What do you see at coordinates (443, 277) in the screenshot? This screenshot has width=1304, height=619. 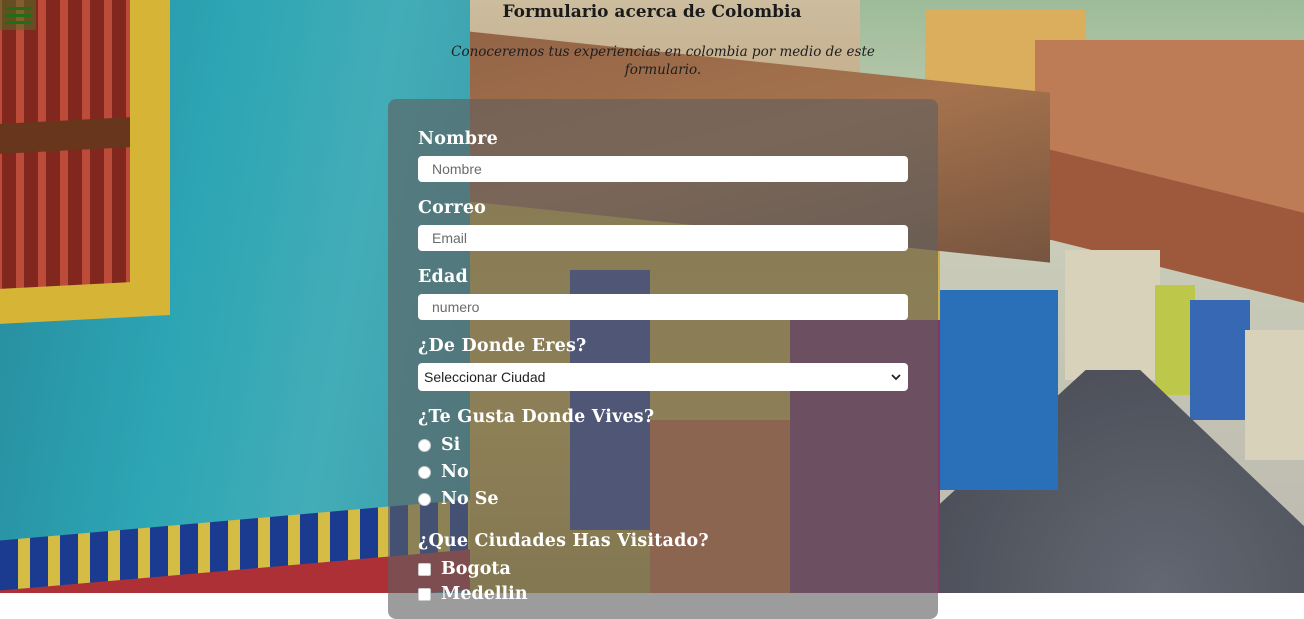 I see `edad-label: Edad` at bounding box center [443, 277].